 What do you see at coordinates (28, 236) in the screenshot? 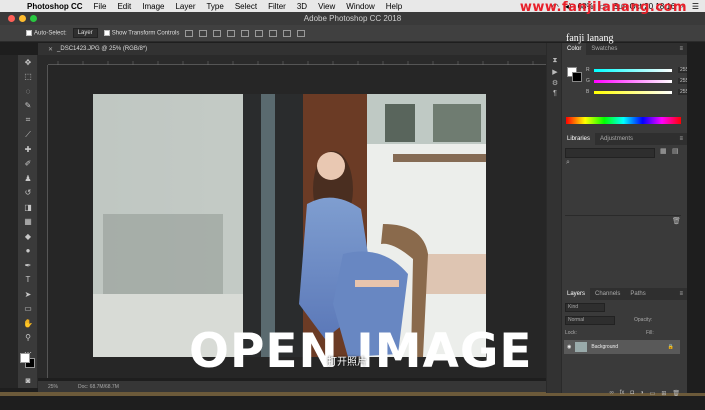
I see `blur-tool-icon: ◆` at bounding box center [28, 236].